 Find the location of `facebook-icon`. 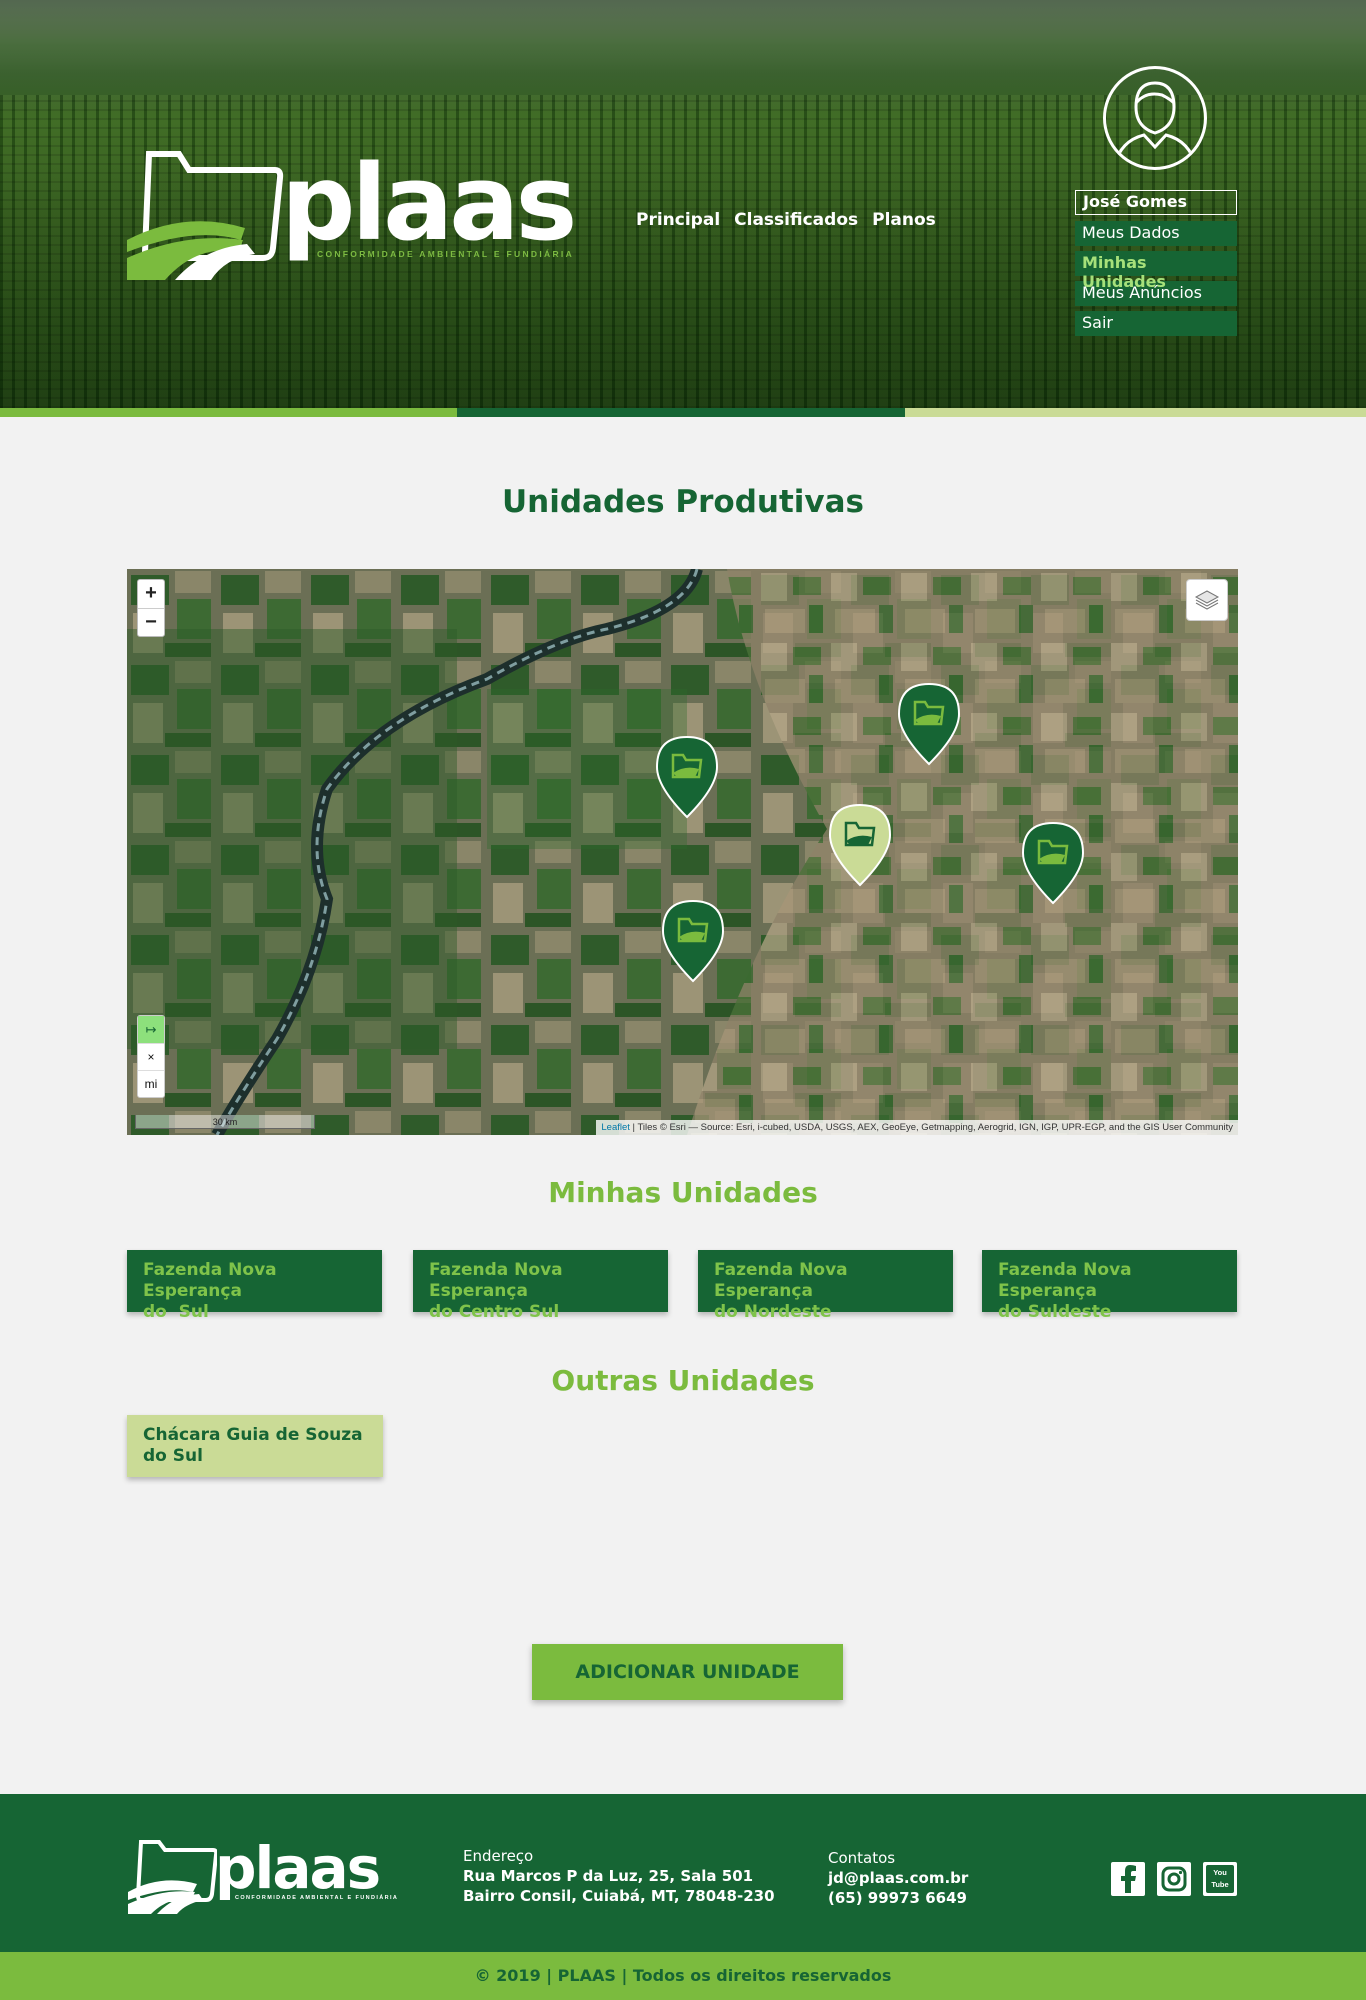

facebook-icon is located at coordinates (1128, 1879).